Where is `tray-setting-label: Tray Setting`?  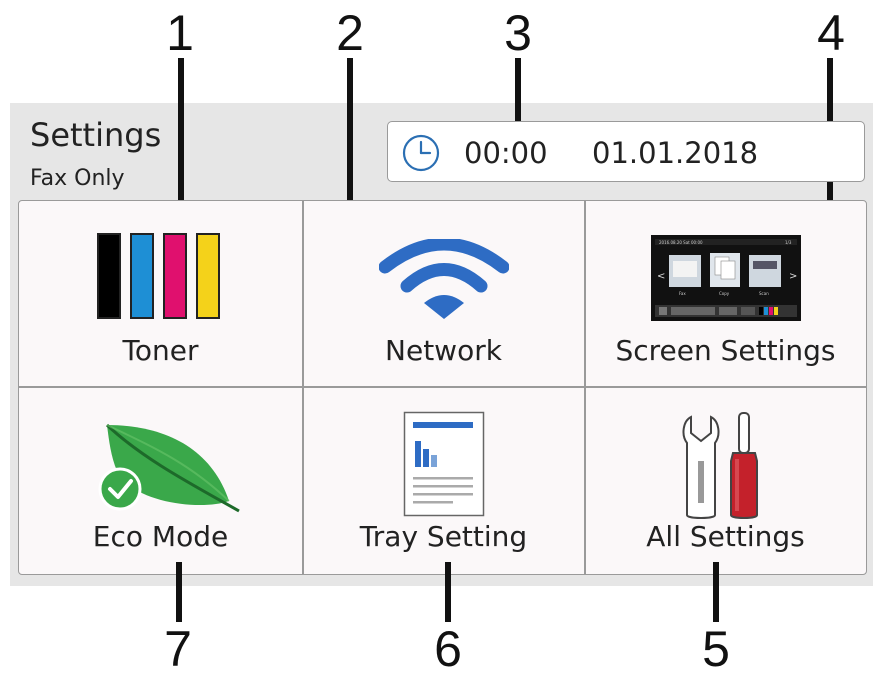
tray-setting-label: Tray Setting is located at coordinates (443, 536).